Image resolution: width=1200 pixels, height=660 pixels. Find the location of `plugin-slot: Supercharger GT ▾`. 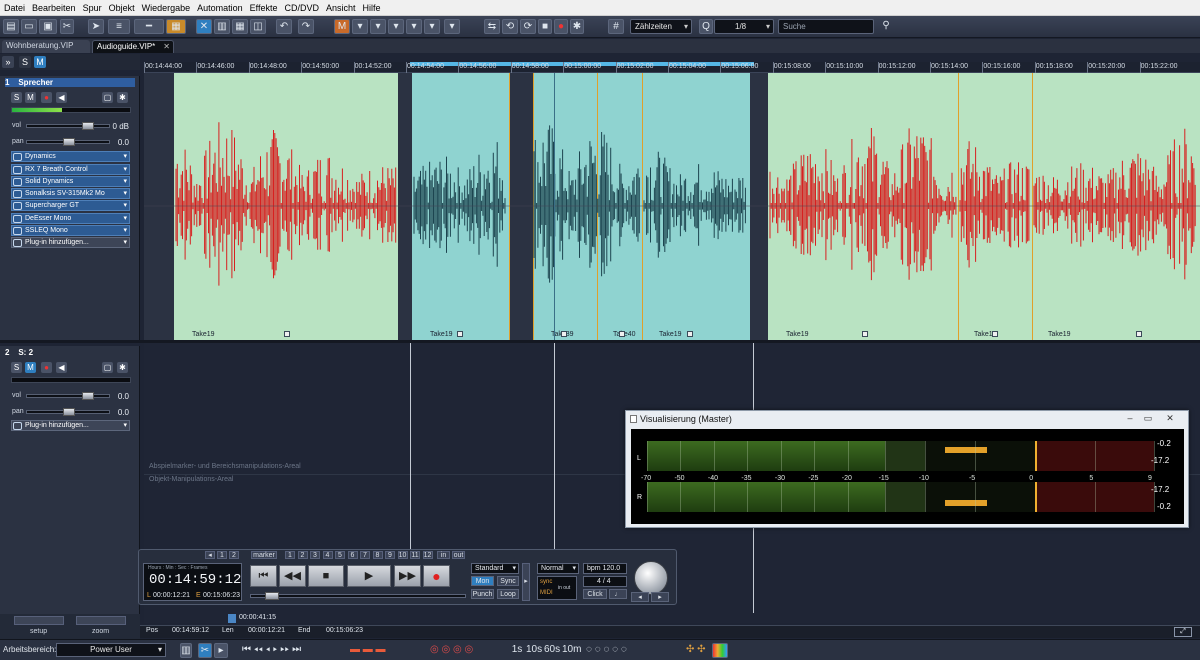

plugin-slot: Supercharger GT ▾ is located at coordinates (70, 205).